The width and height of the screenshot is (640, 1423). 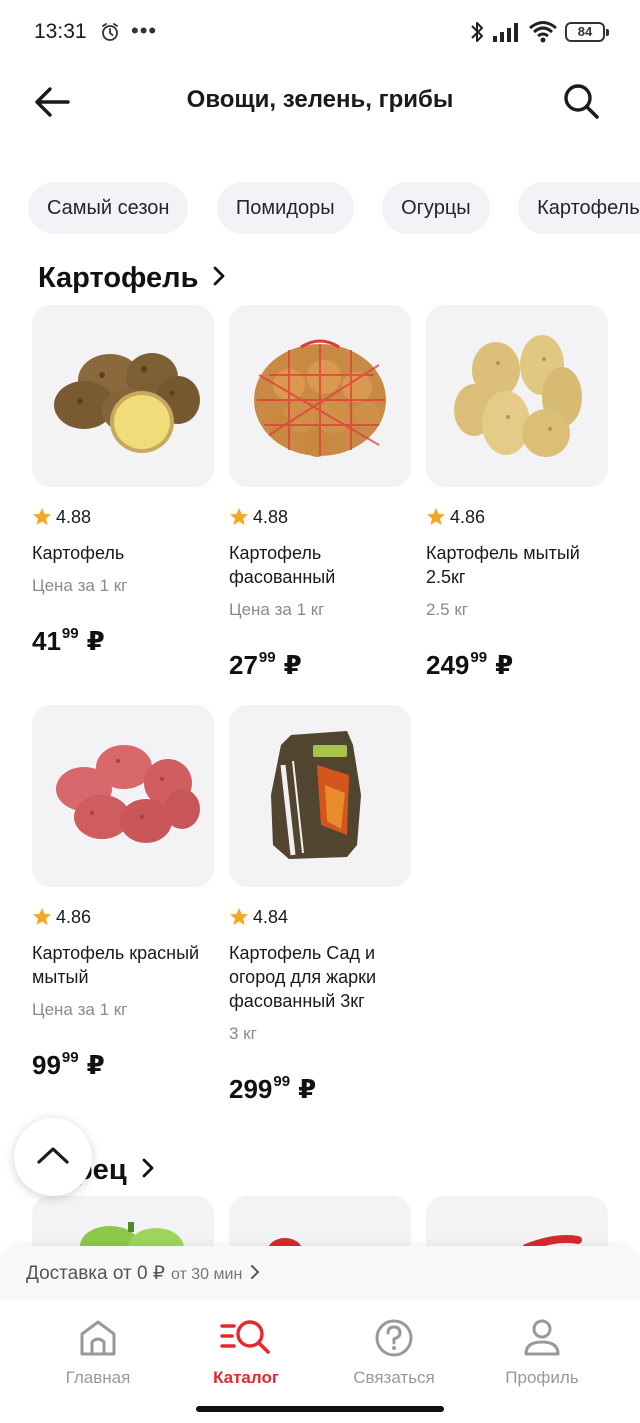 What do you see at coordinates (320, 99) in the screenshot?
I see `page-title: Овощи, зелень, грибы` at bounding box center [320, 99].